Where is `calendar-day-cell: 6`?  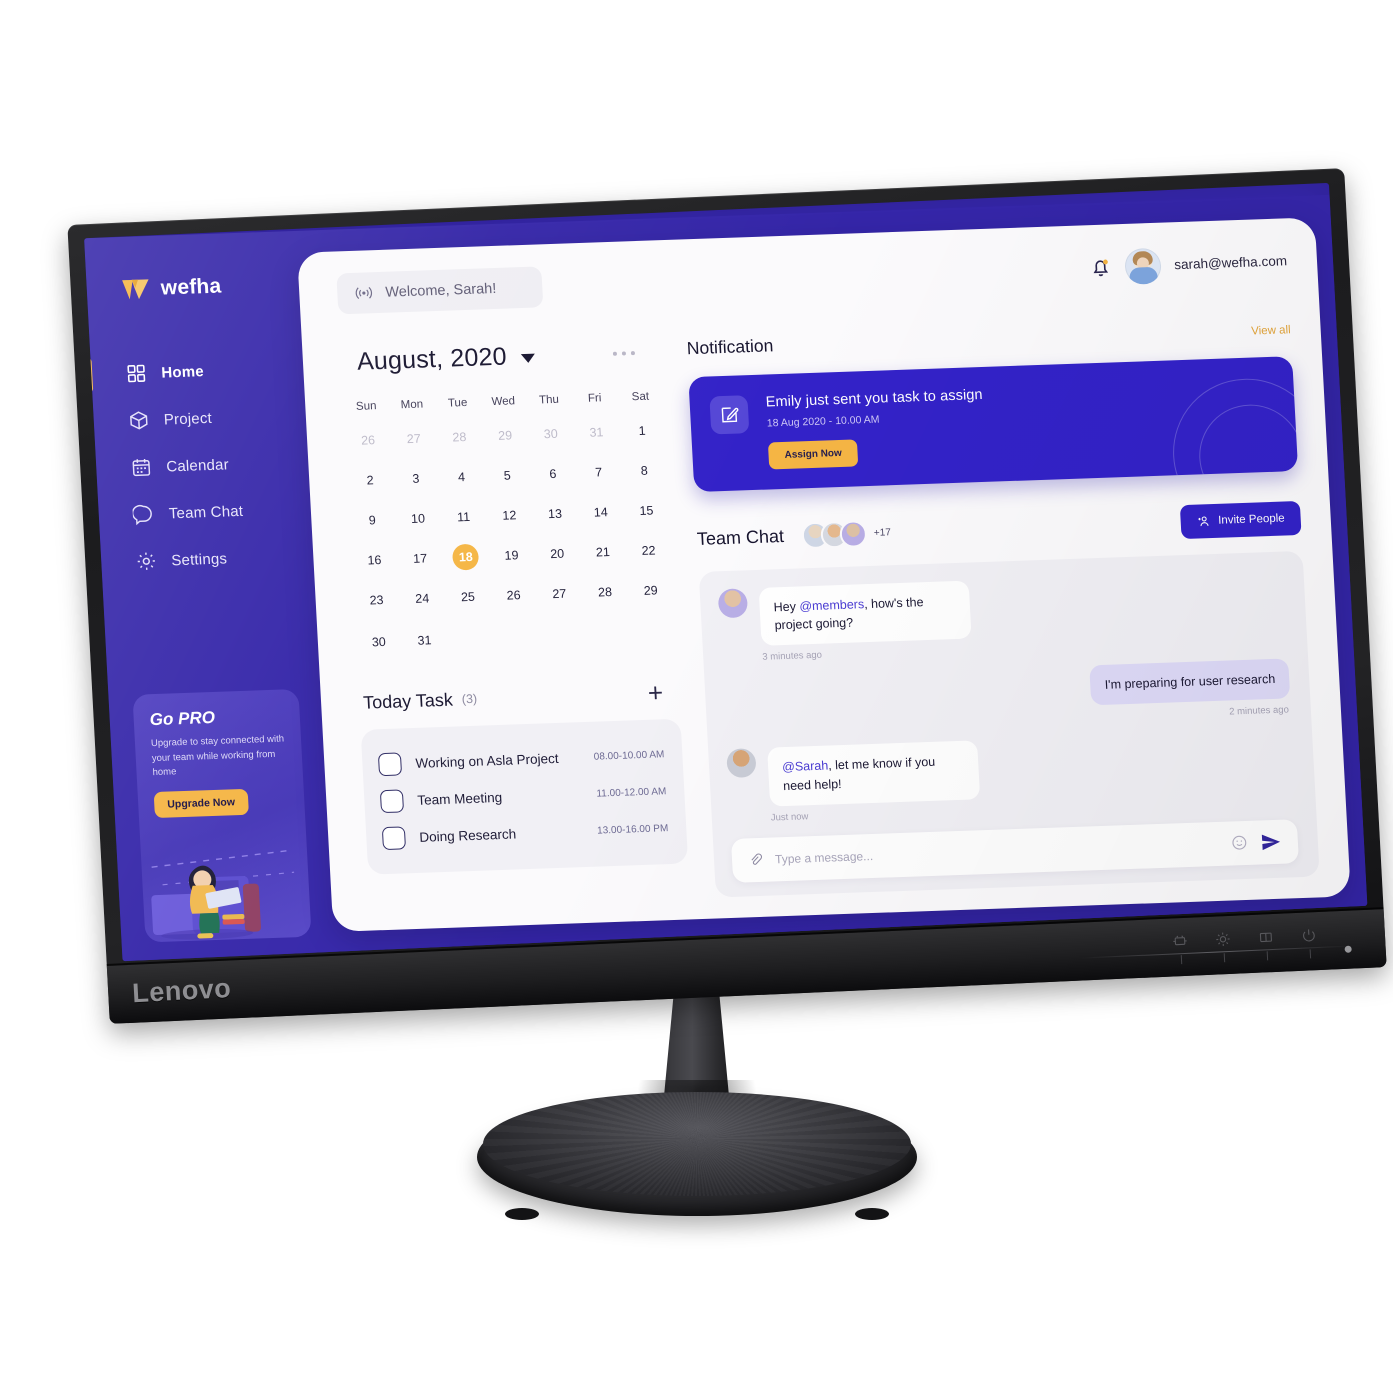
calendar-day-cell: 6 is located at coordinates (553, 474).